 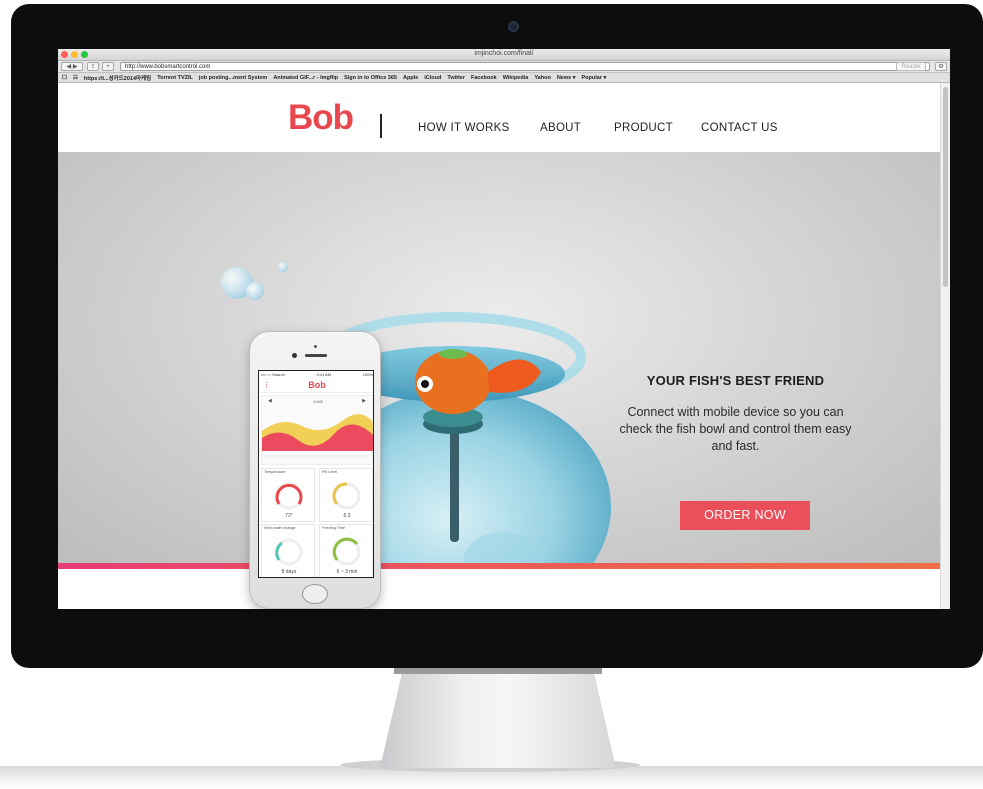 What do you see at coordinates (456, 78) in the screenshot?
I see `bookmark-item: Twitter` at bounding box center [456, 78].